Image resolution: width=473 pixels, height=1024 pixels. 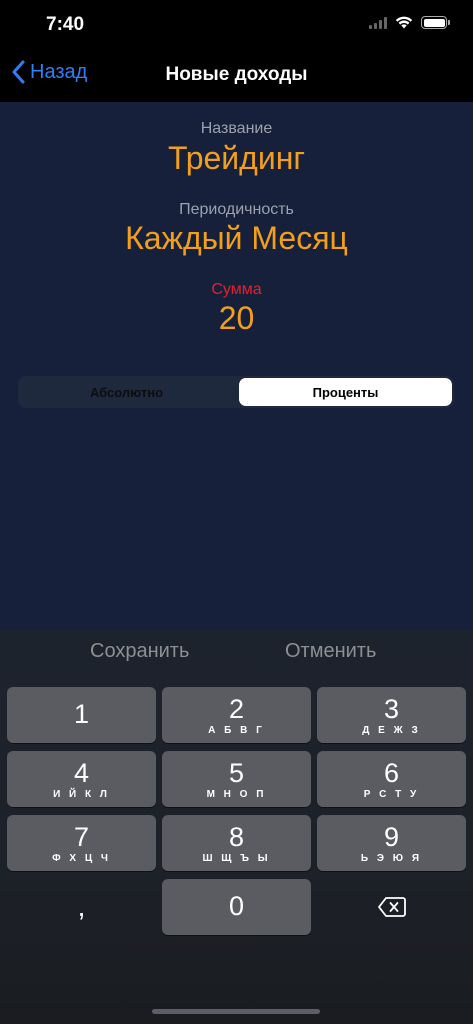 I want to click on key-9: 9 Ь Э Ю Я, so click(x=391, y=843).